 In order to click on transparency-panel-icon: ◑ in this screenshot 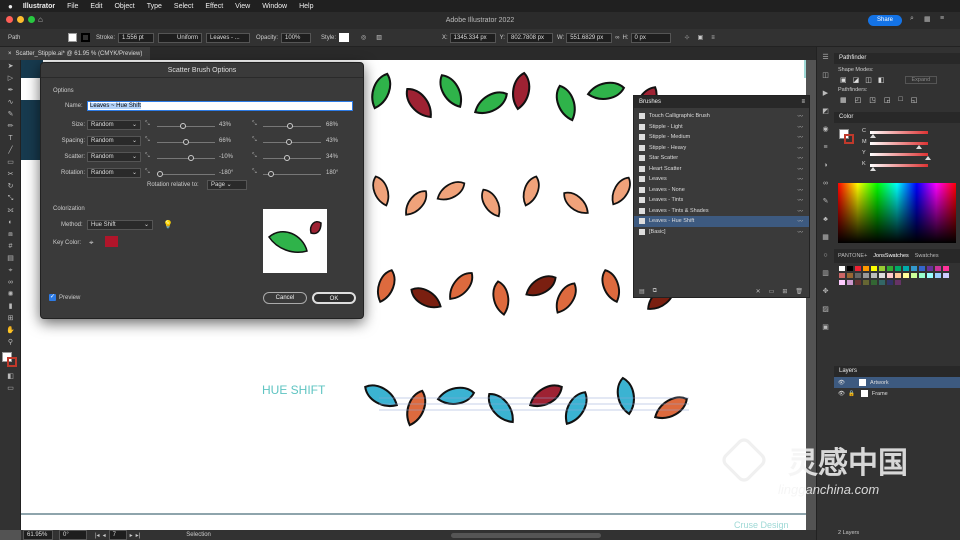, I will do `click(825, 166)`.